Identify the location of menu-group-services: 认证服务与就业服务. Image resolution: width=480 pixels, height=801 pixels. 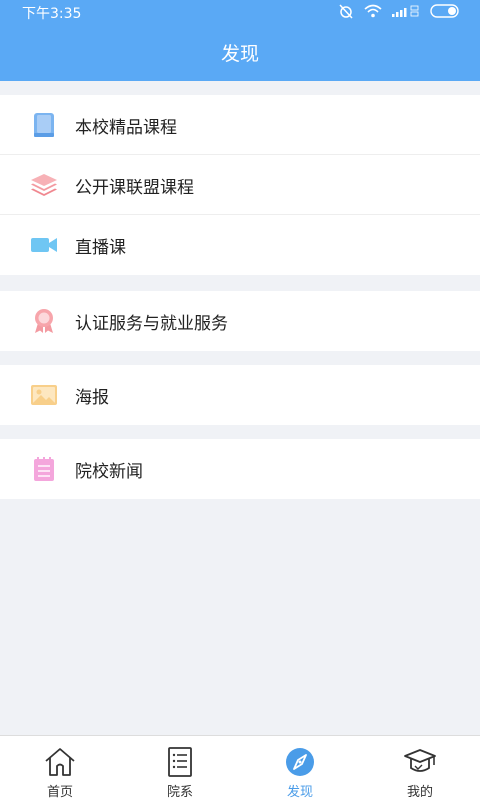
(240, 321).